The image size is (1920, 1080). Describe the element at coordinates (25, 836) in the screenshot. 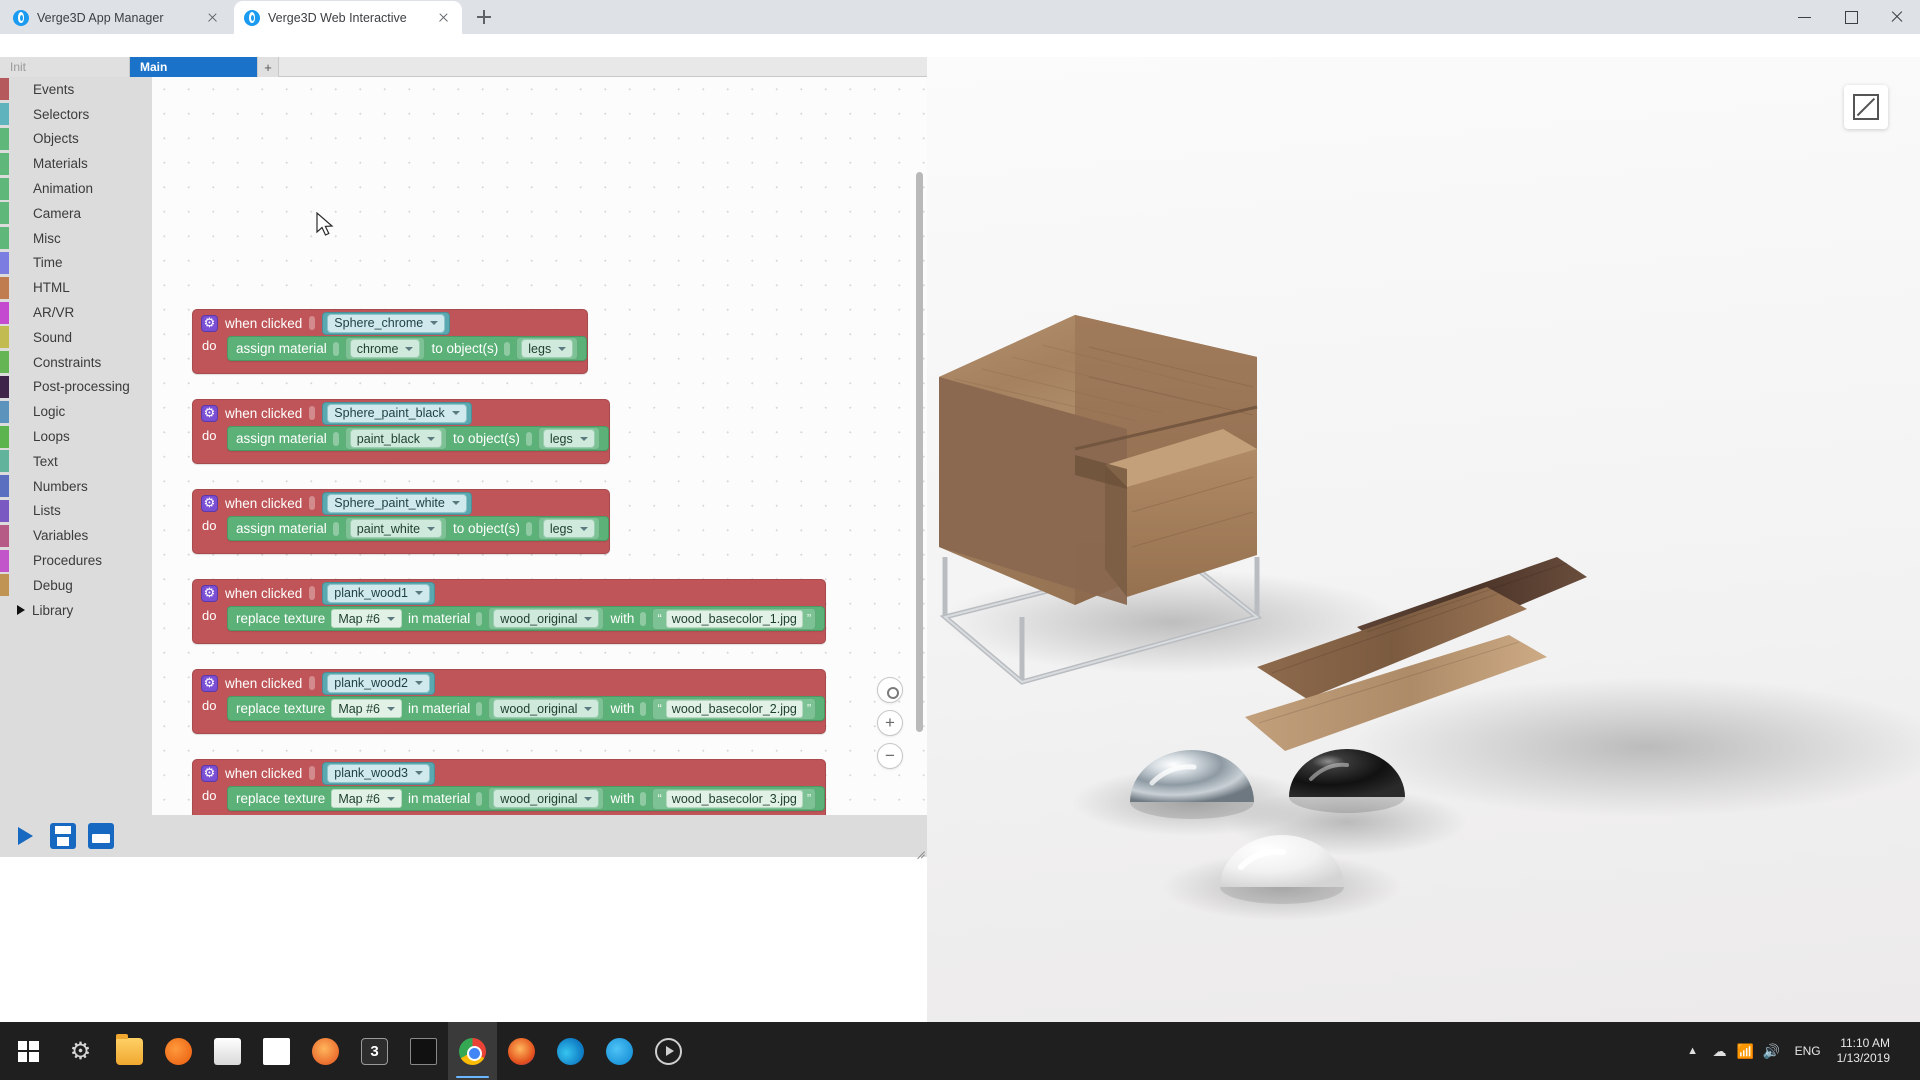

I see `run-button` at that location.